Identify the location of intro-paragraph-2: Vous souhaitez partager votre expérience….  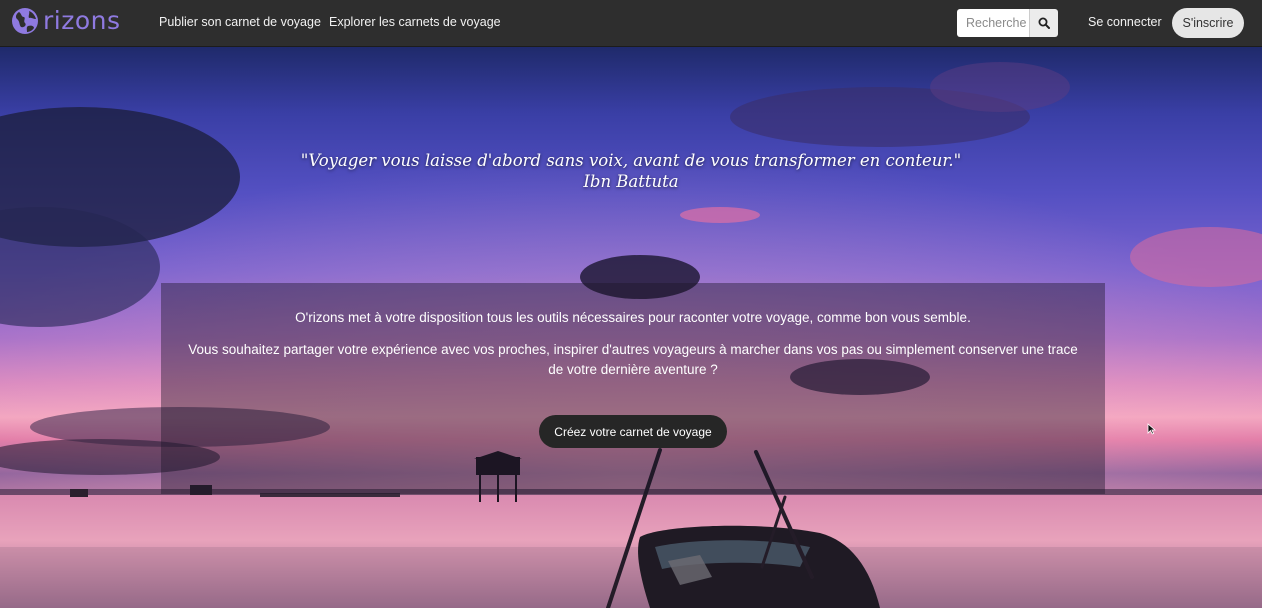
(633, 359).